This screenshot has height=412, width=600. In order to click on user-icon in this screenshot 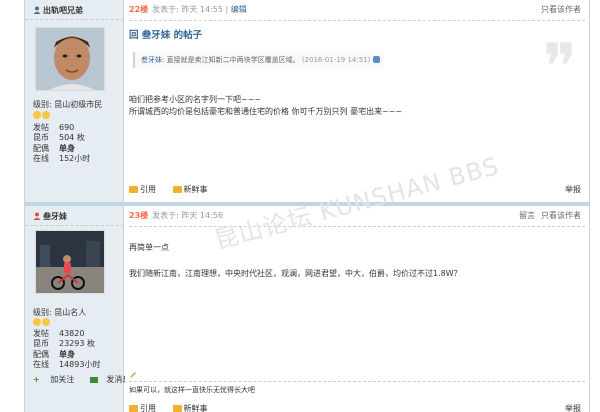, I will do `click(37, 10)`.